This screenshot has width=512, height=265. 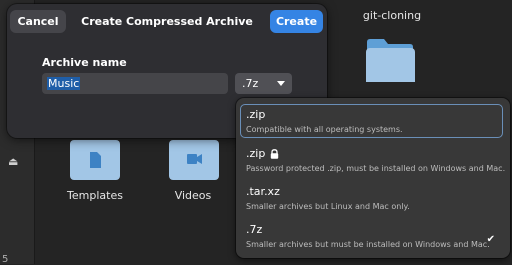 What do you see at coordinates (38, 21) in the screenshot?
I see `cancel-button: Cancel` at bounding box center [38, 21].